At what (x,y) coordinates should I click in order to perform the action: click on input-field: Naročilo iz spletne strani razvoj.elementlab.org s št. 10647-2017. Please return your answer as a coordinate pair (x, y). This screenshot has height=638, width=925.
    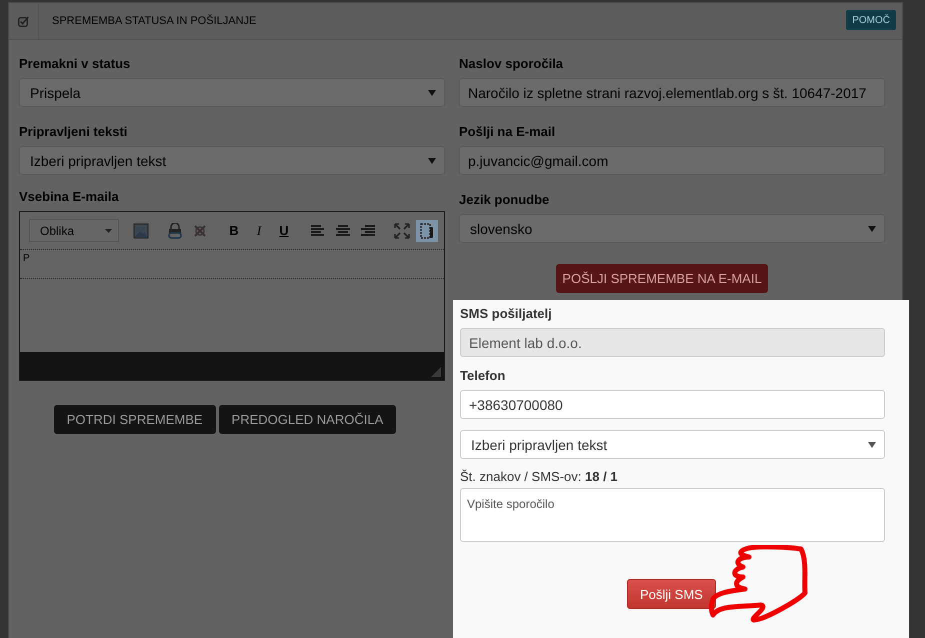
    Looking at the image, I should click on (672, 92).